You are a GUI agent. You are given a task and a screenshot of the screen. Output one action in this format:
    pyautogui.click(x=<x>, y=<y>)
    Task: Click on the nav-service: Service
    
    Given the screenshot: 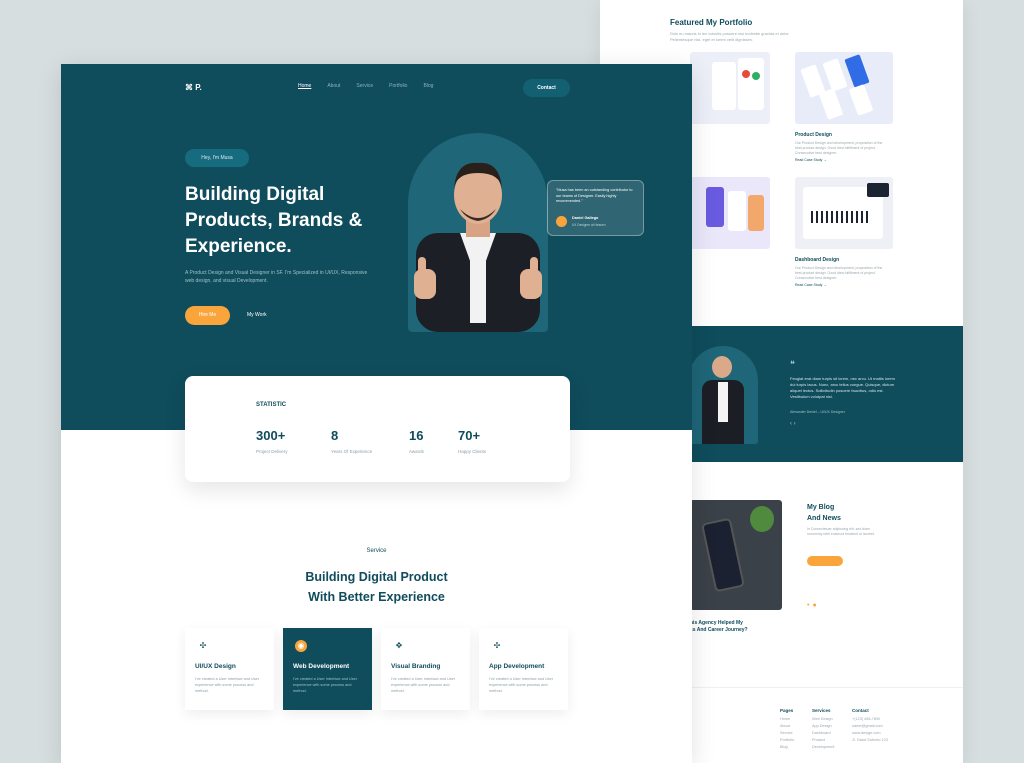 What is the action you would take?
    pyautogui.click(x=364, y=86)
    